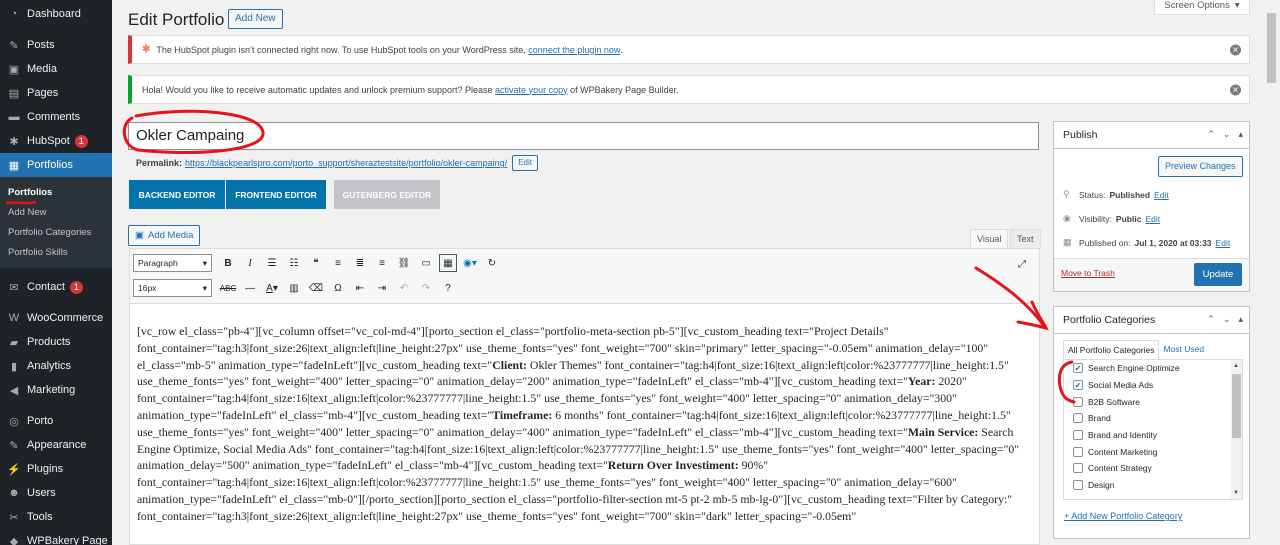  What do you see at coordinates (1236, 366) in the screenshot?
I see `scroll-up-icon: ▲` at bounding box center [1236, 366].